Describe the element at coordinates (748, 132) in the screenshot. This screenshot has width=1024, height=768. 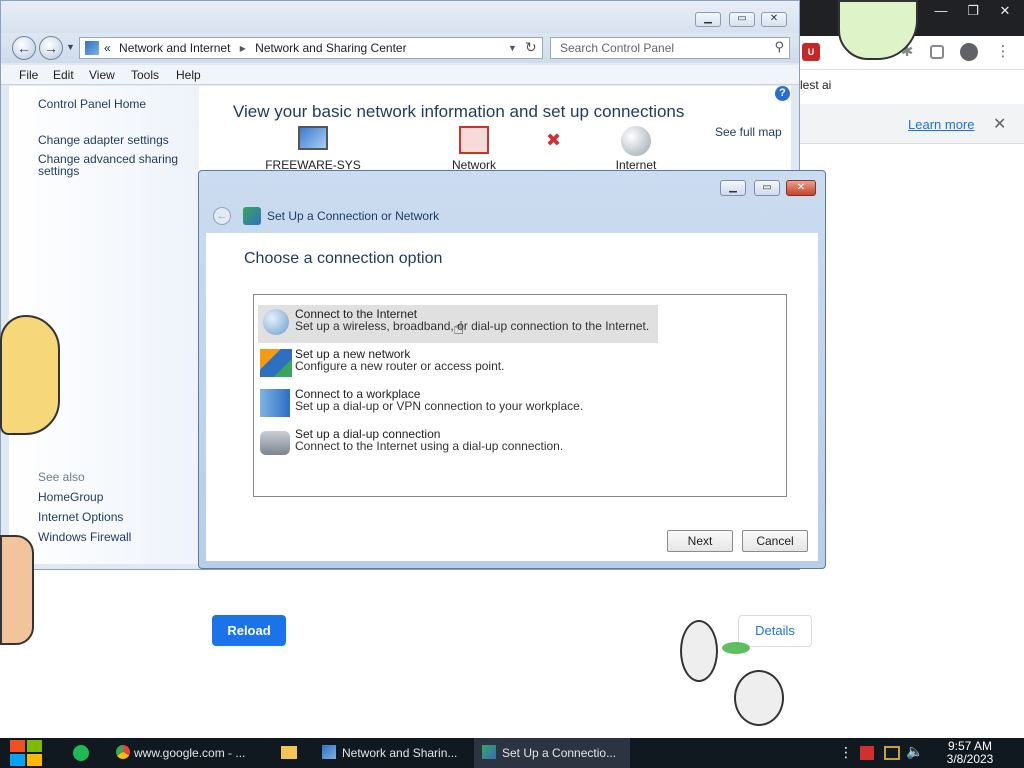
I see `see-full-map-link: See full map` at that location.